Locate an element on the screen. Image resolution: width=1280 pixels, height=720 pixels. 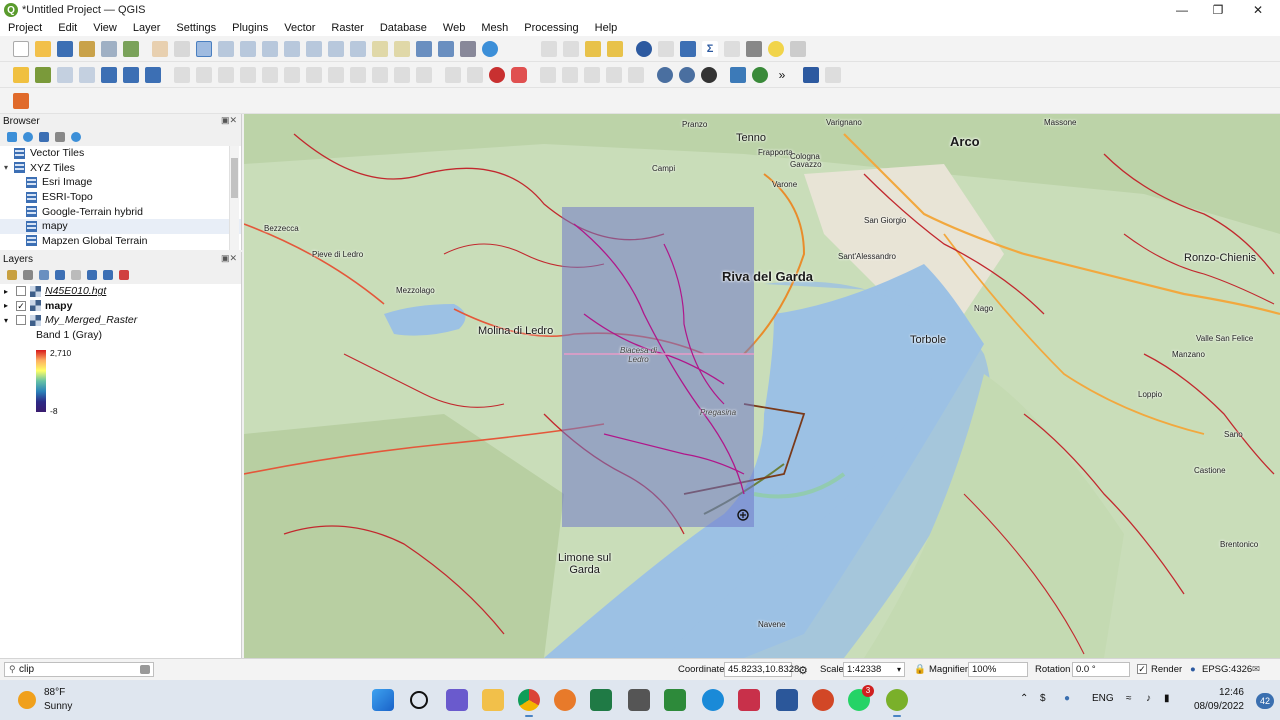
delete-selected-icon is located at coordinates (314, 74).